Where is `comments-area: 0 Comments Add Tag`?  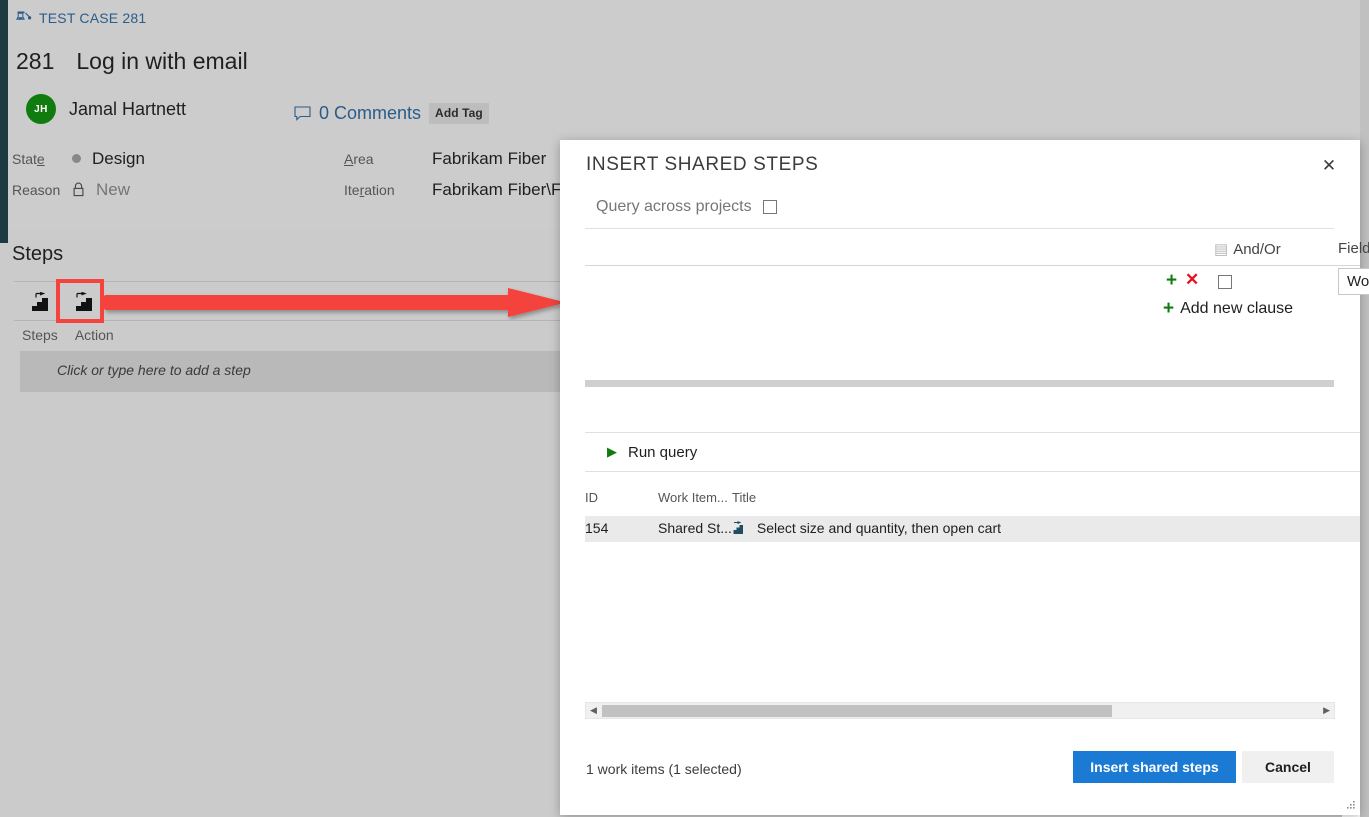 comments-area: 0 Comments Add Tag is located at coordinates (391, 113).